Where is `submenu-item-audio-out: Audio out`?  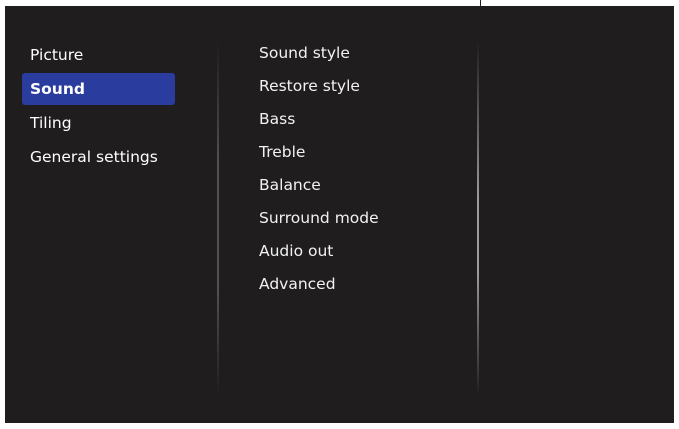 submenu-item-audio-out: Audio out is located at coordinates (319, 251).